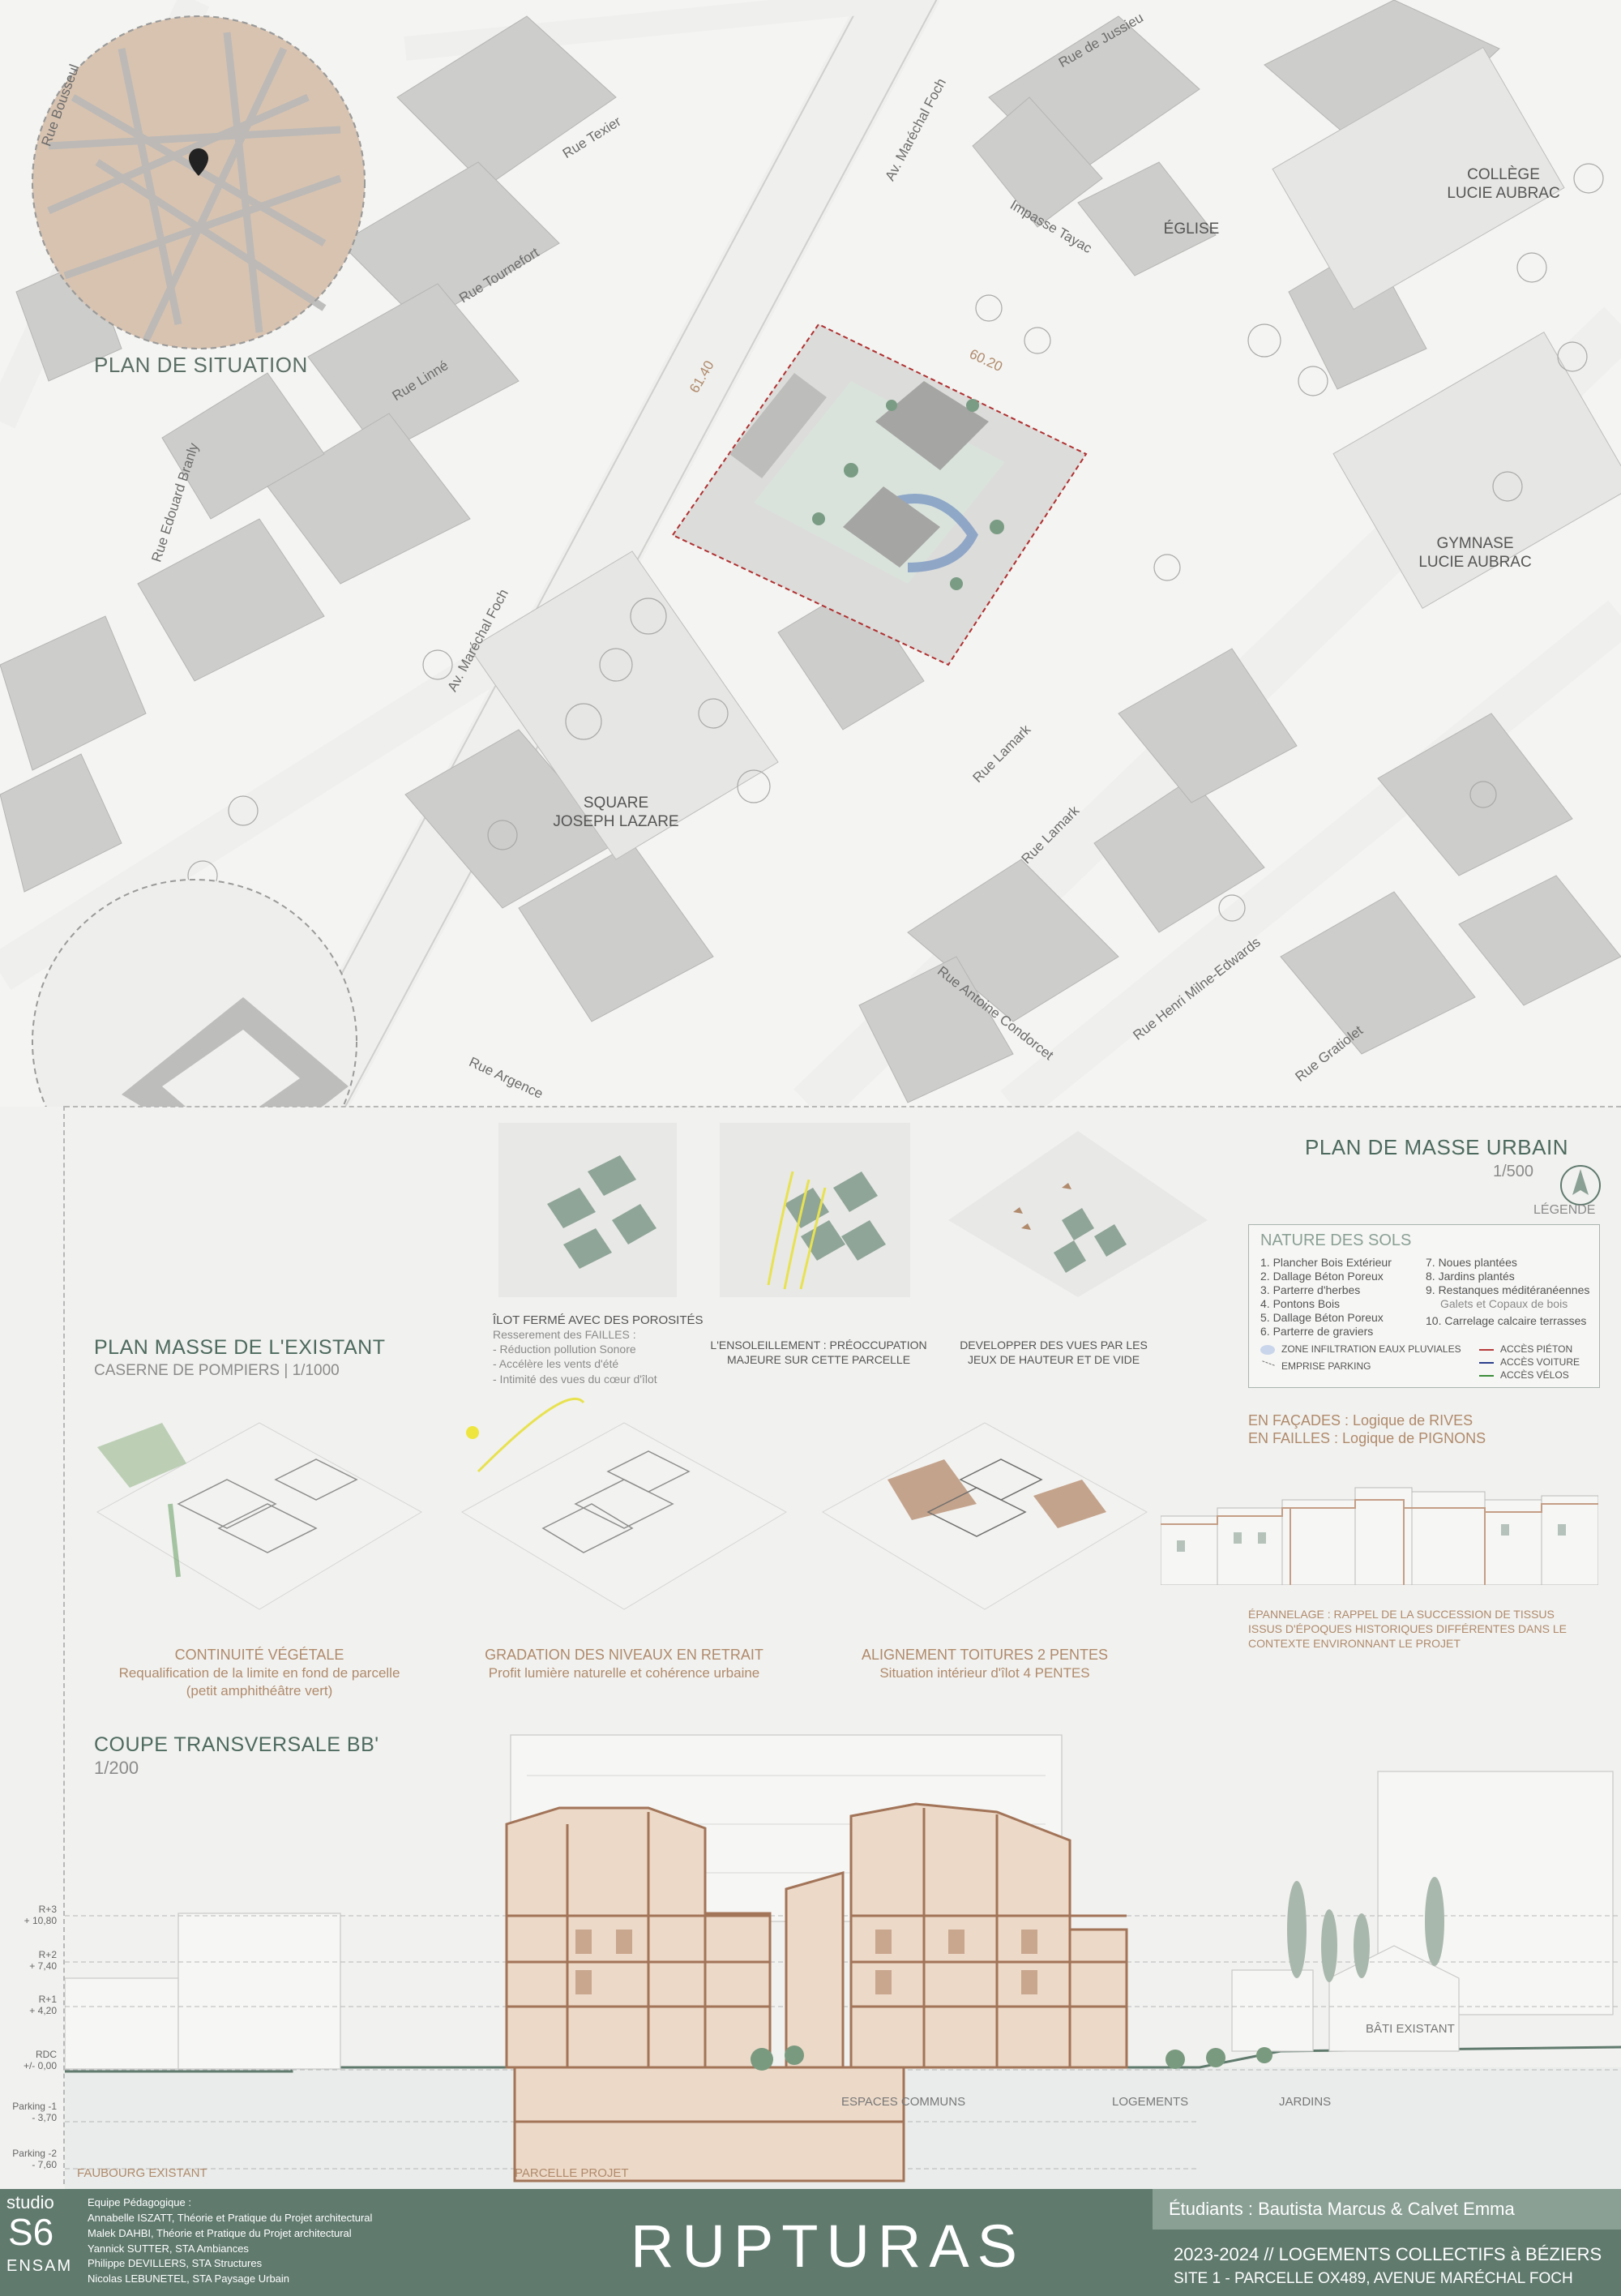 This screenshot has height=2296, width=1621. What do you see at coordinates (44, 2118) in the screenshot?
I see `level-elev: - 3,70` at bounding box center [44, 2118].